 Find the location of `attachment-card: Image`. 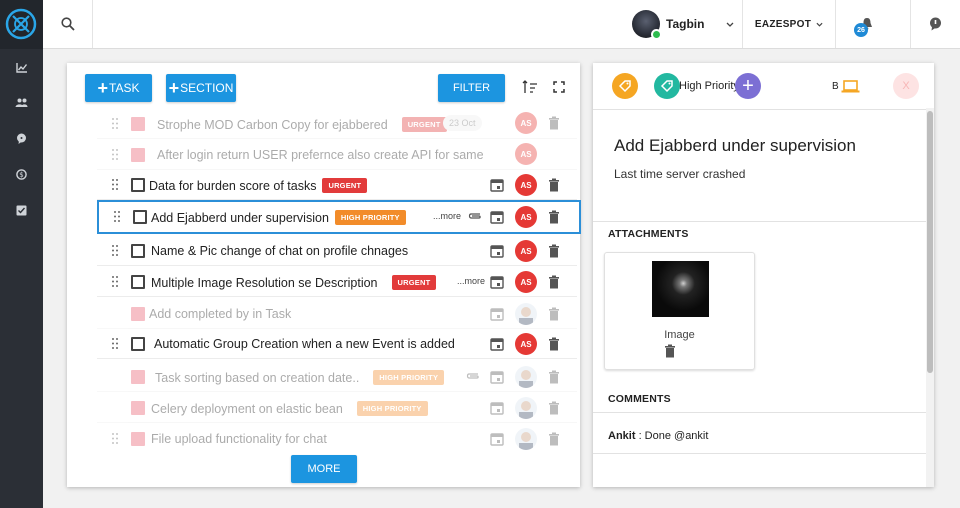

attachment-card: Image is located at coordinates (679, 311).